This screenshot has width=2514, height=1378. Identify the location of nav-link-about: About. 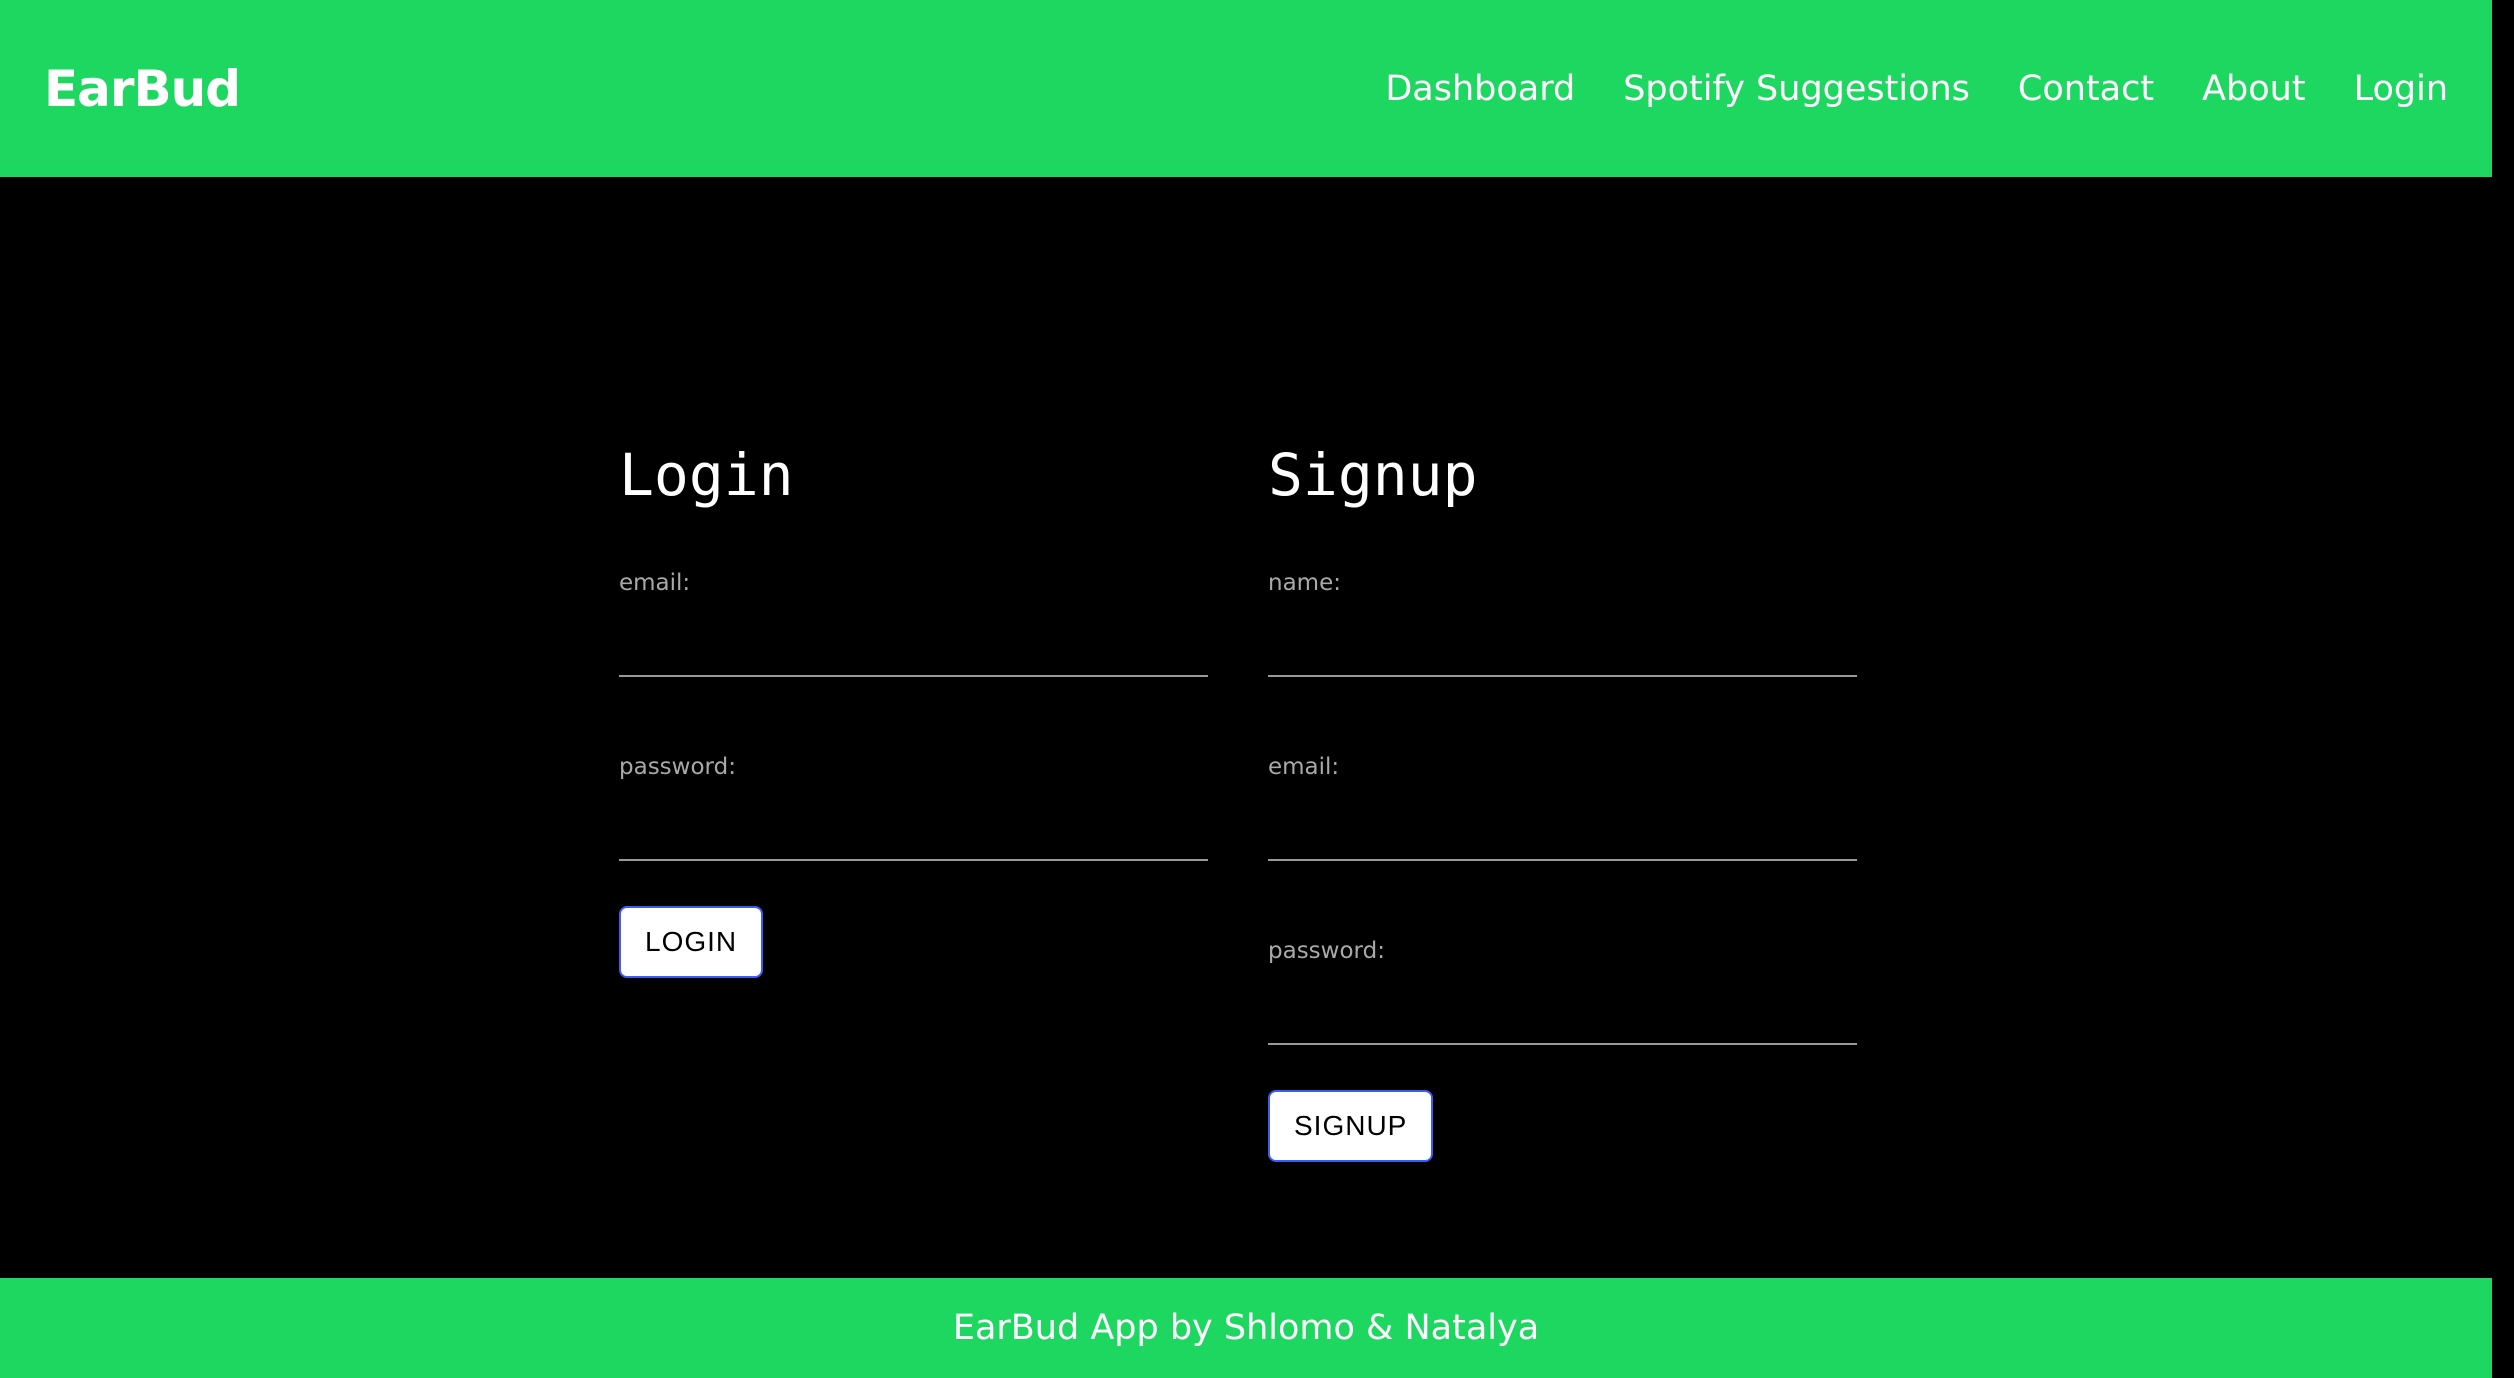
(2253, 89).